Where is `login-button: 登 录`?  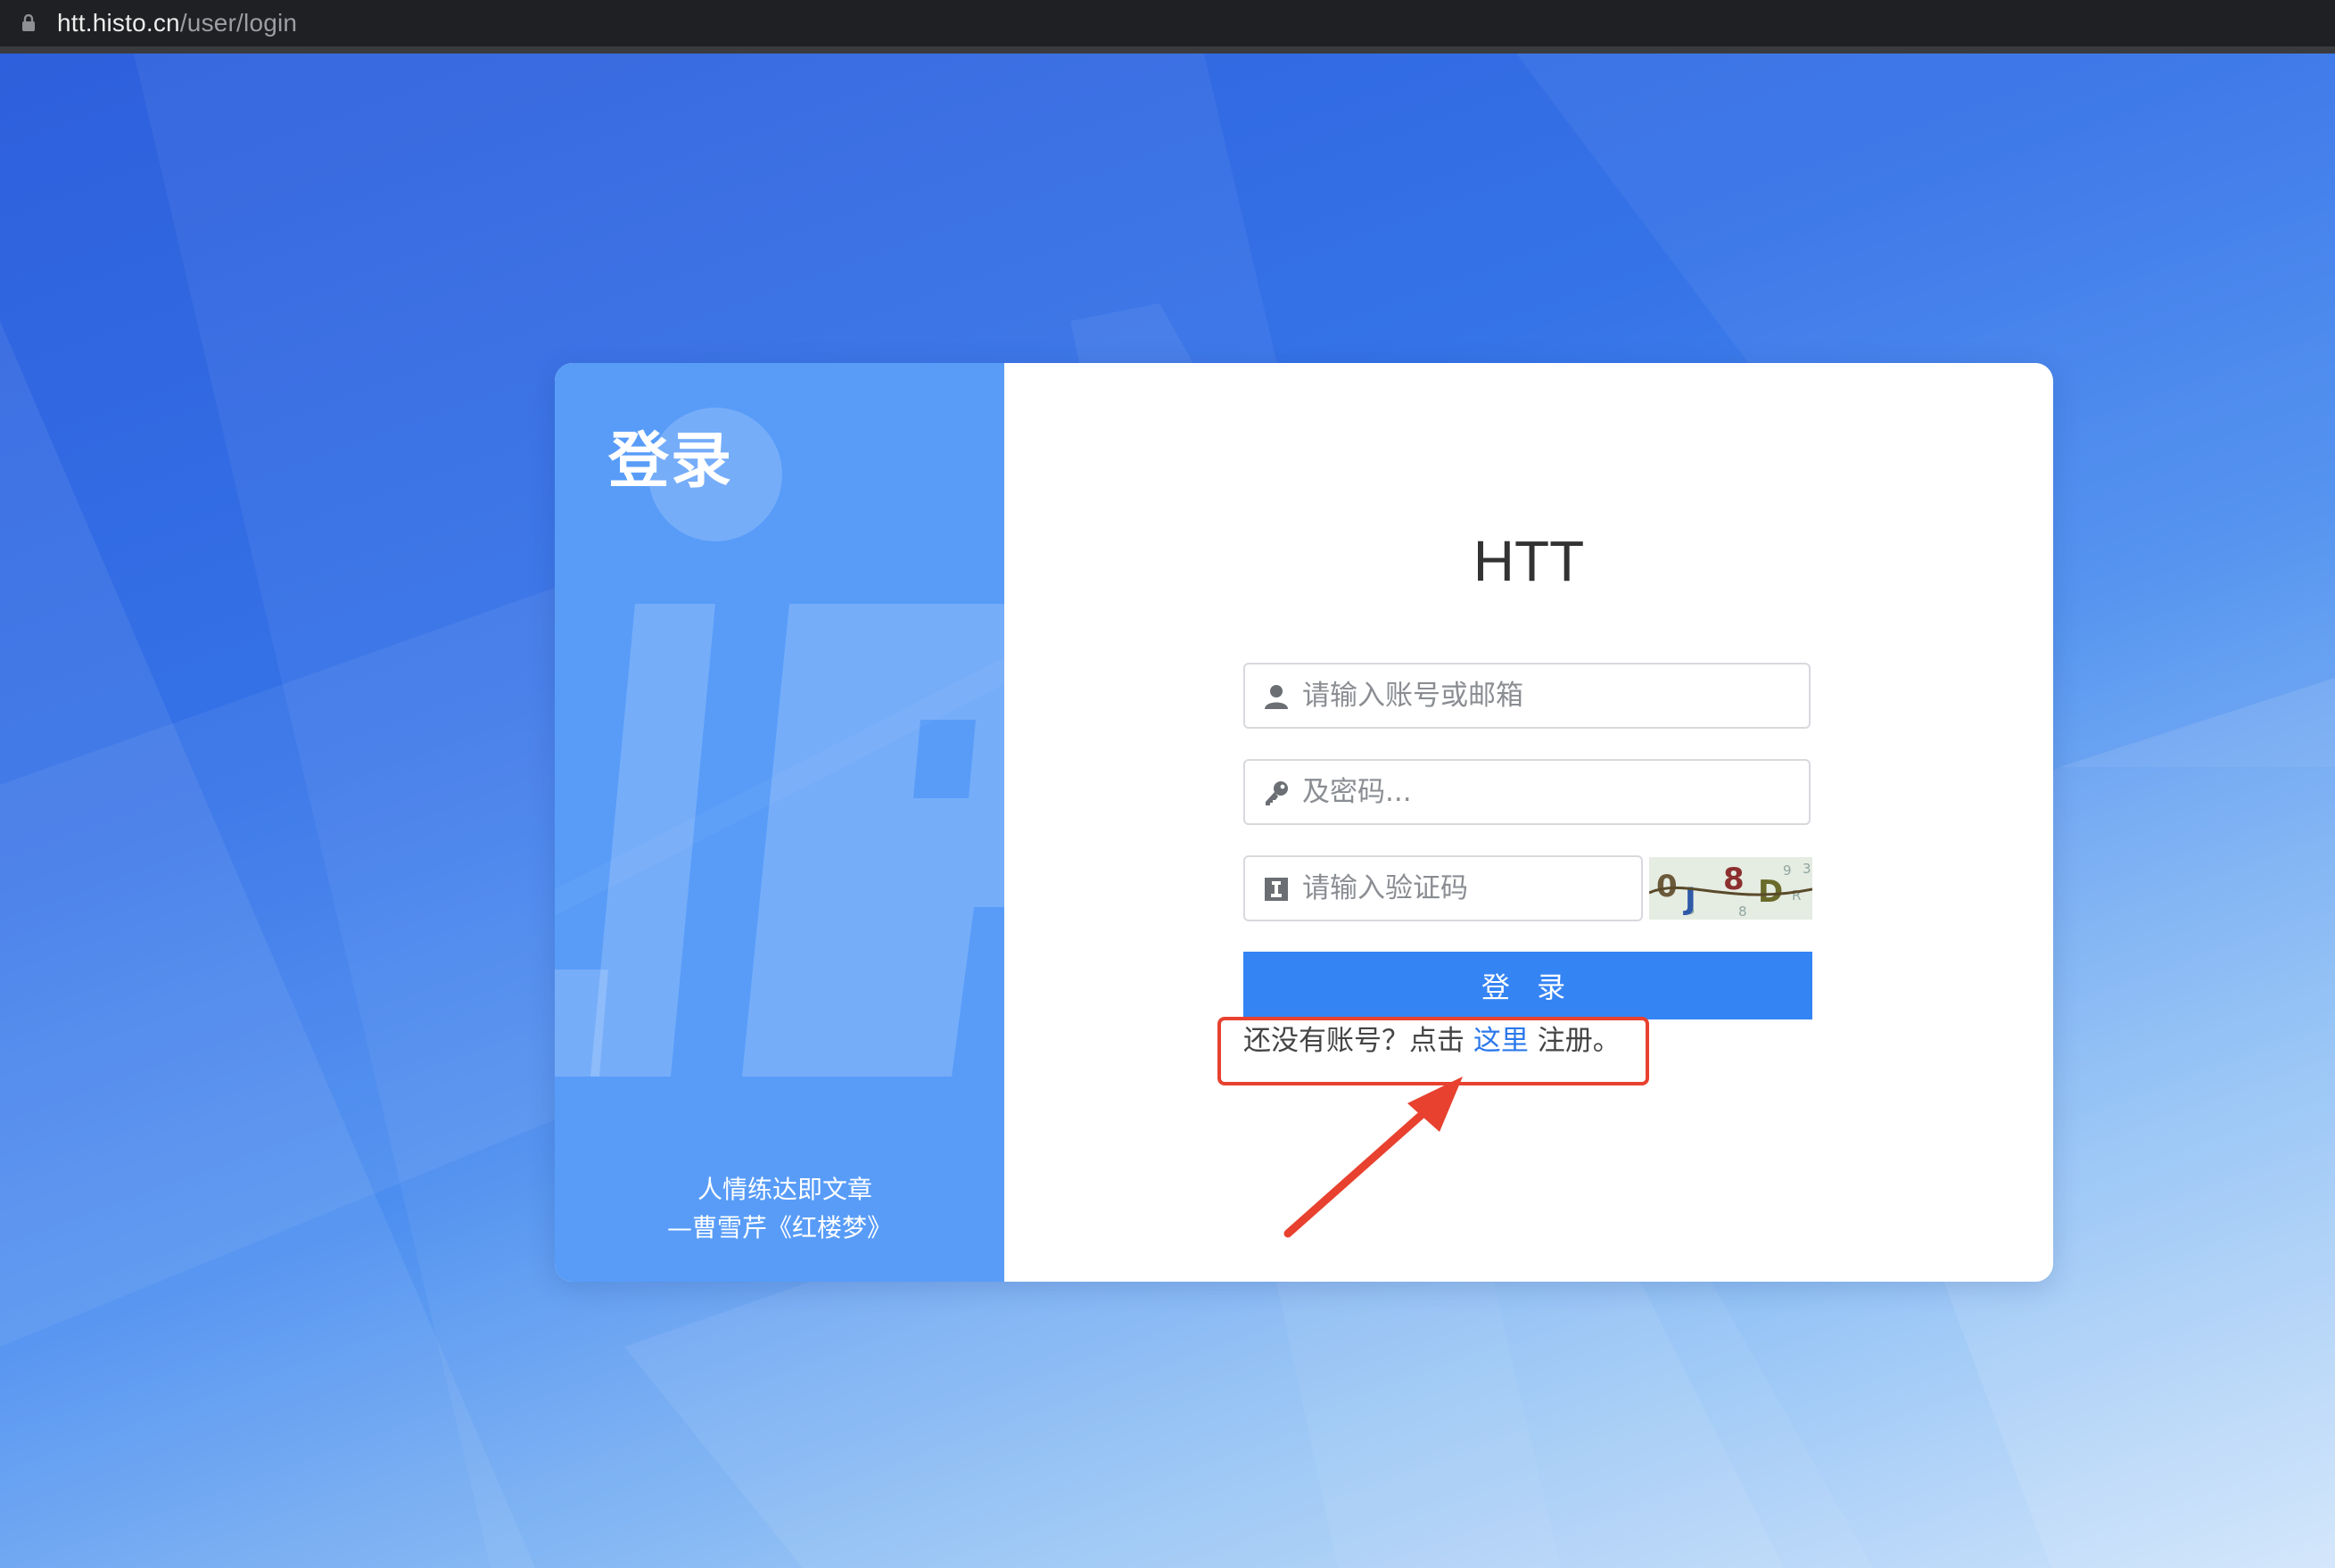
login-button: 登 录 is located at coordinates (1527, 985).